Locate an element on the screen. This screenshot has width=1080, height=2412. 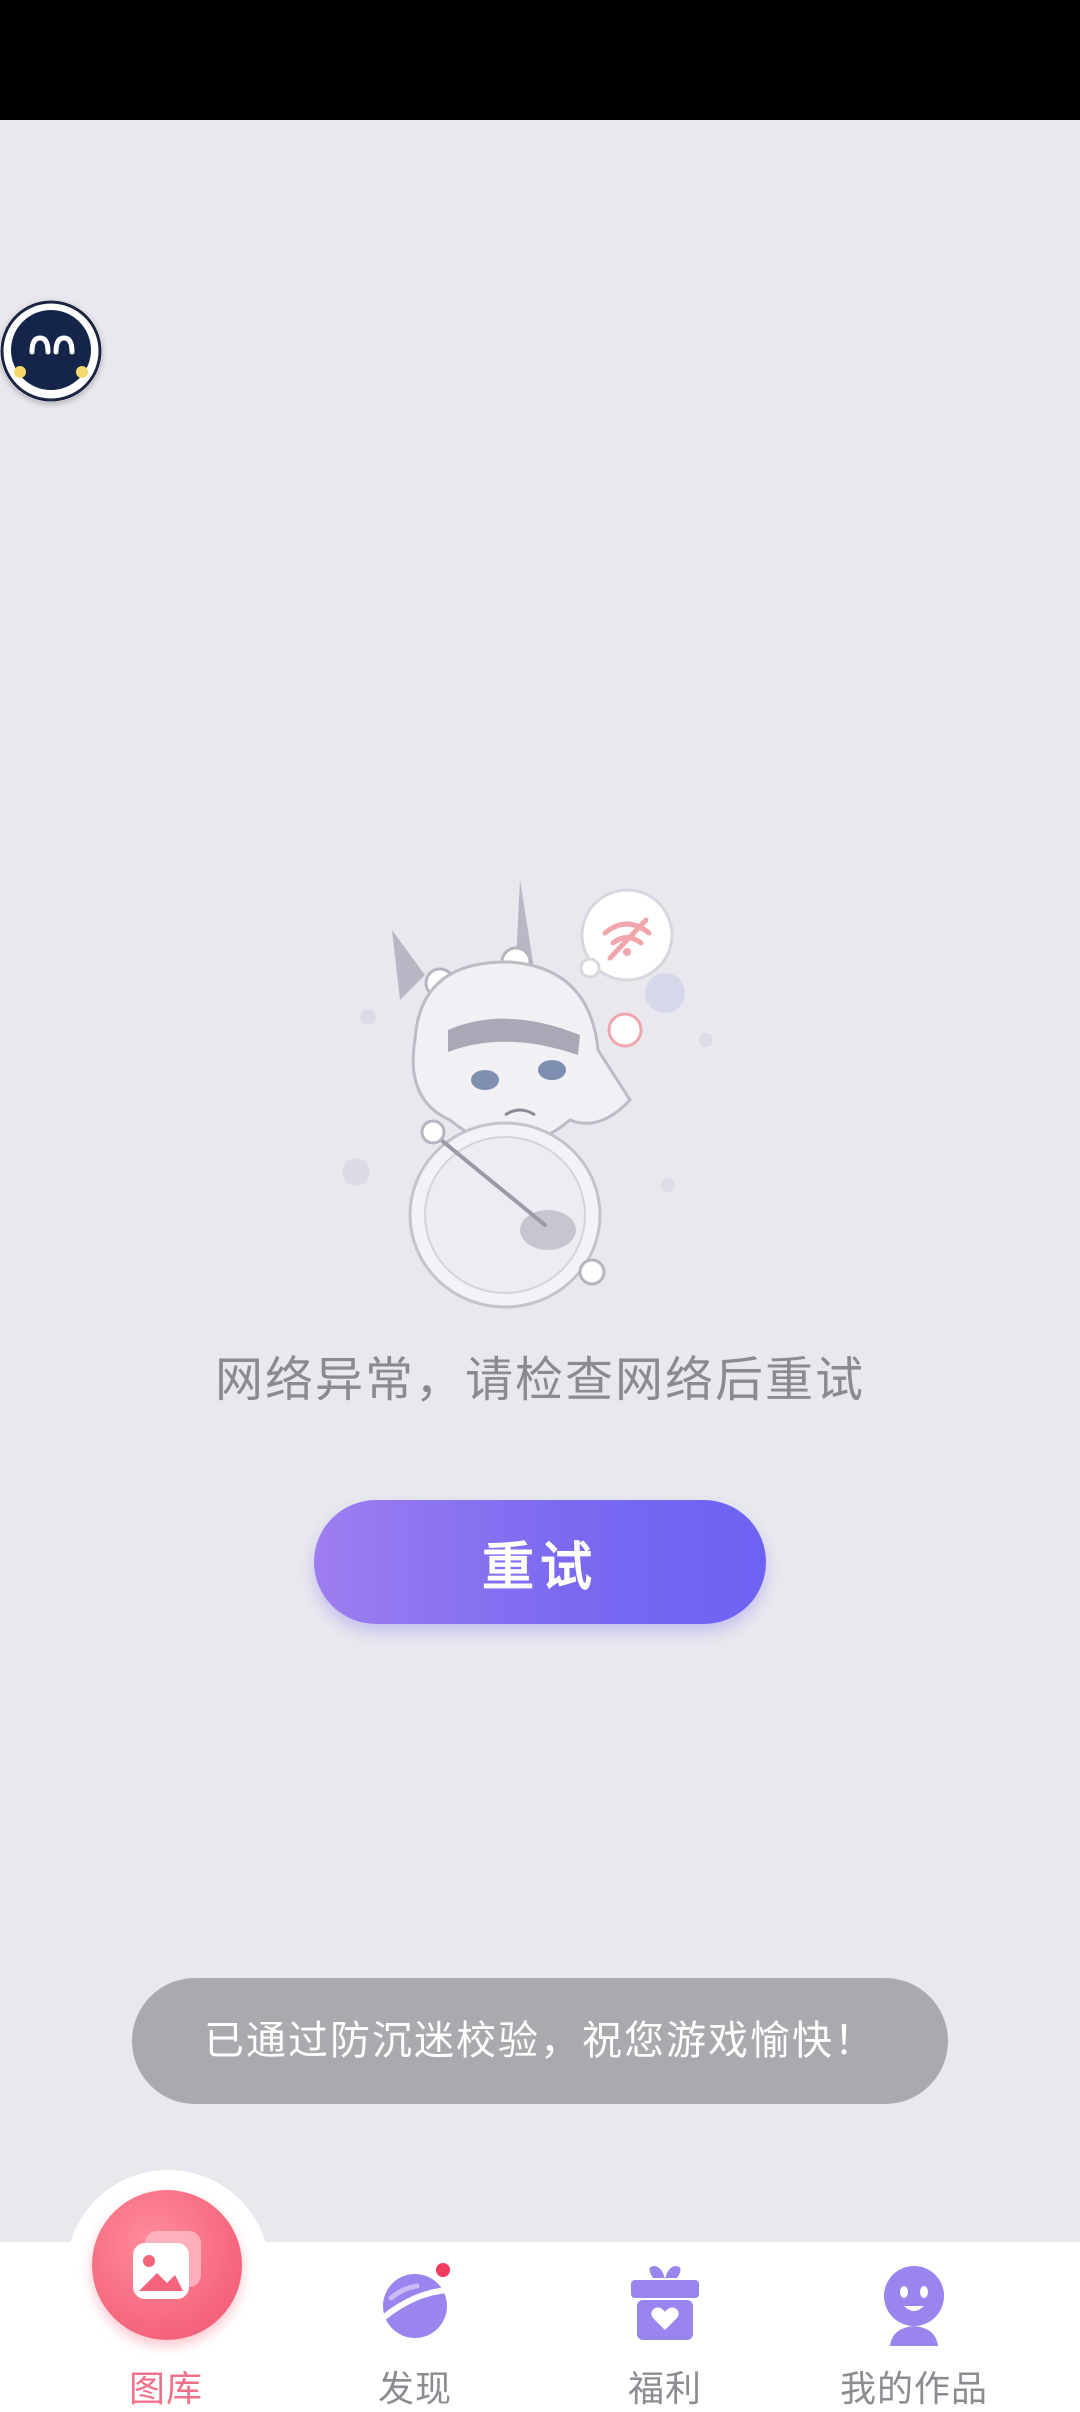
tab-discover: 发现 is located at coordinates (415, 2327).